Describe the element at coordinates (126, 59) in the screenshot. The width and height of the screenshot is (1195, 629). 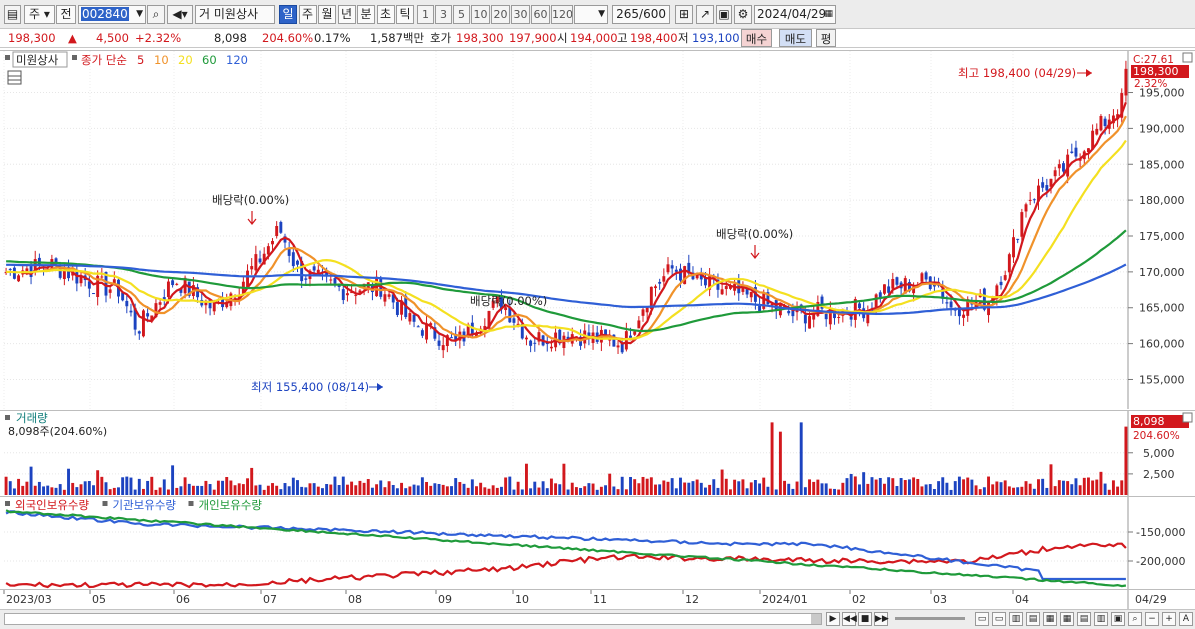
I see `price-legend: 미원상사 종가 단순 5 10 20 60 120` at that location.